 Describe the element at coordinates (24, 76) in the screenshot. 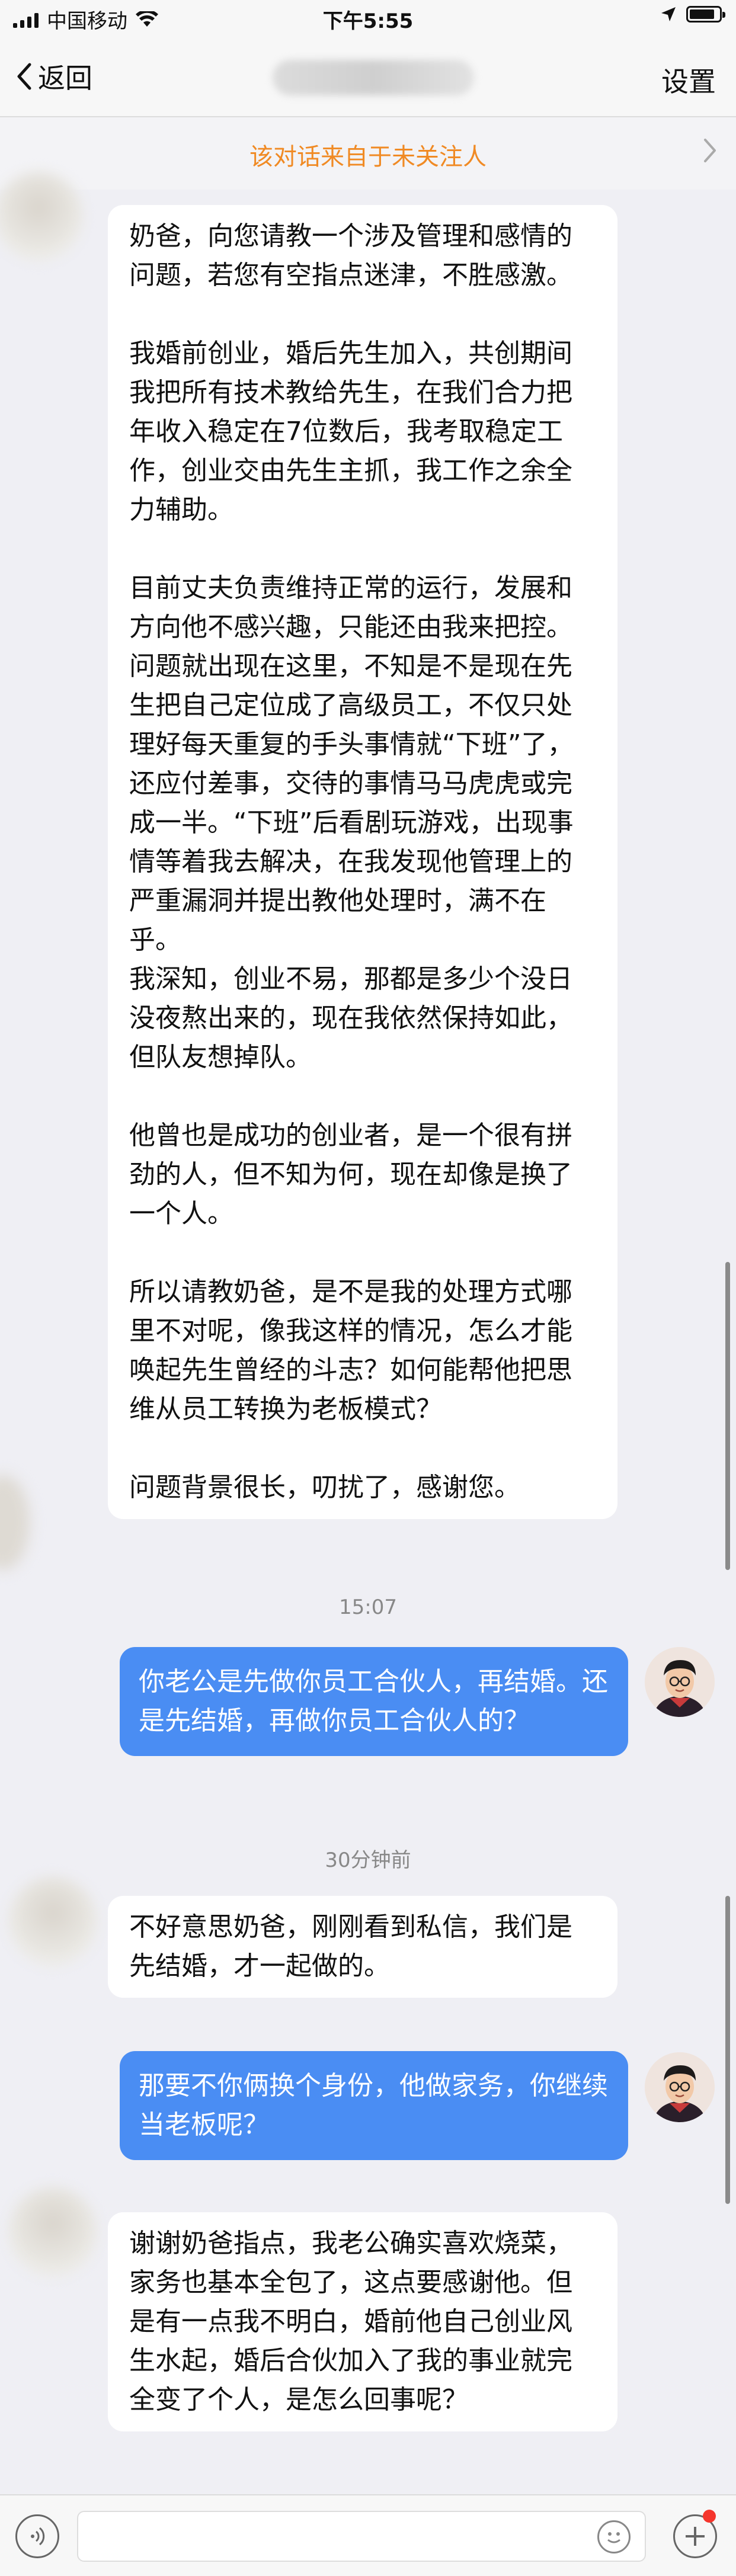

I see `chevron-left-icon` at that location.